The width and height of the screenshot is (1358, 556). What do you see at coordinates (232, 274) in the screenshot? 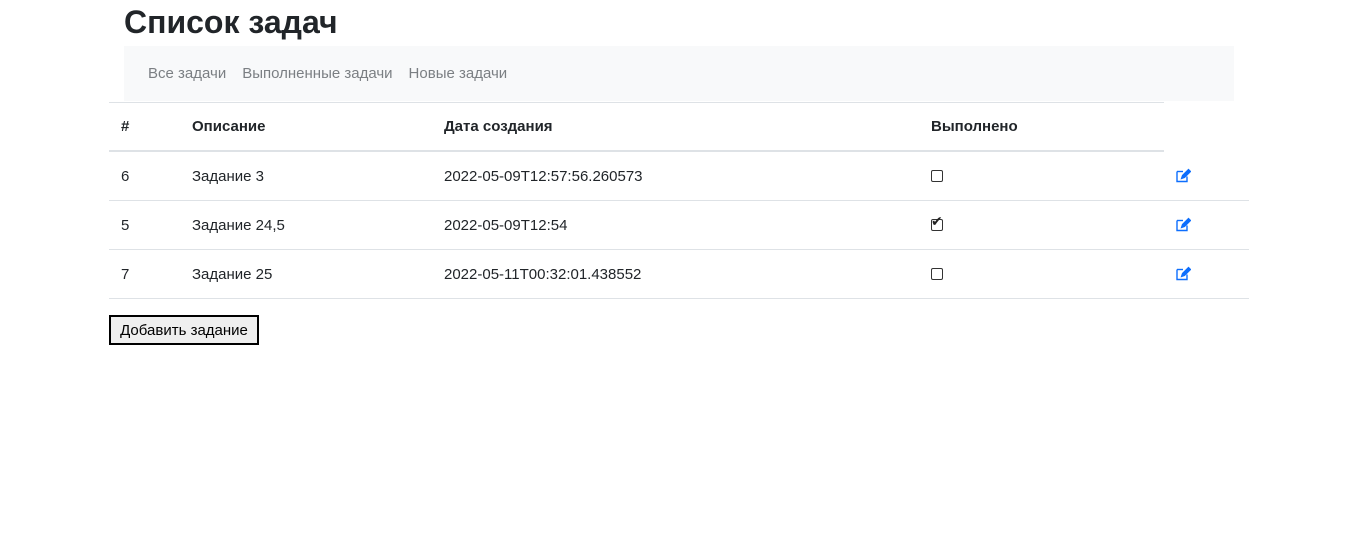
I see `task-description: Задание 25` at bounding box center [232, 274].